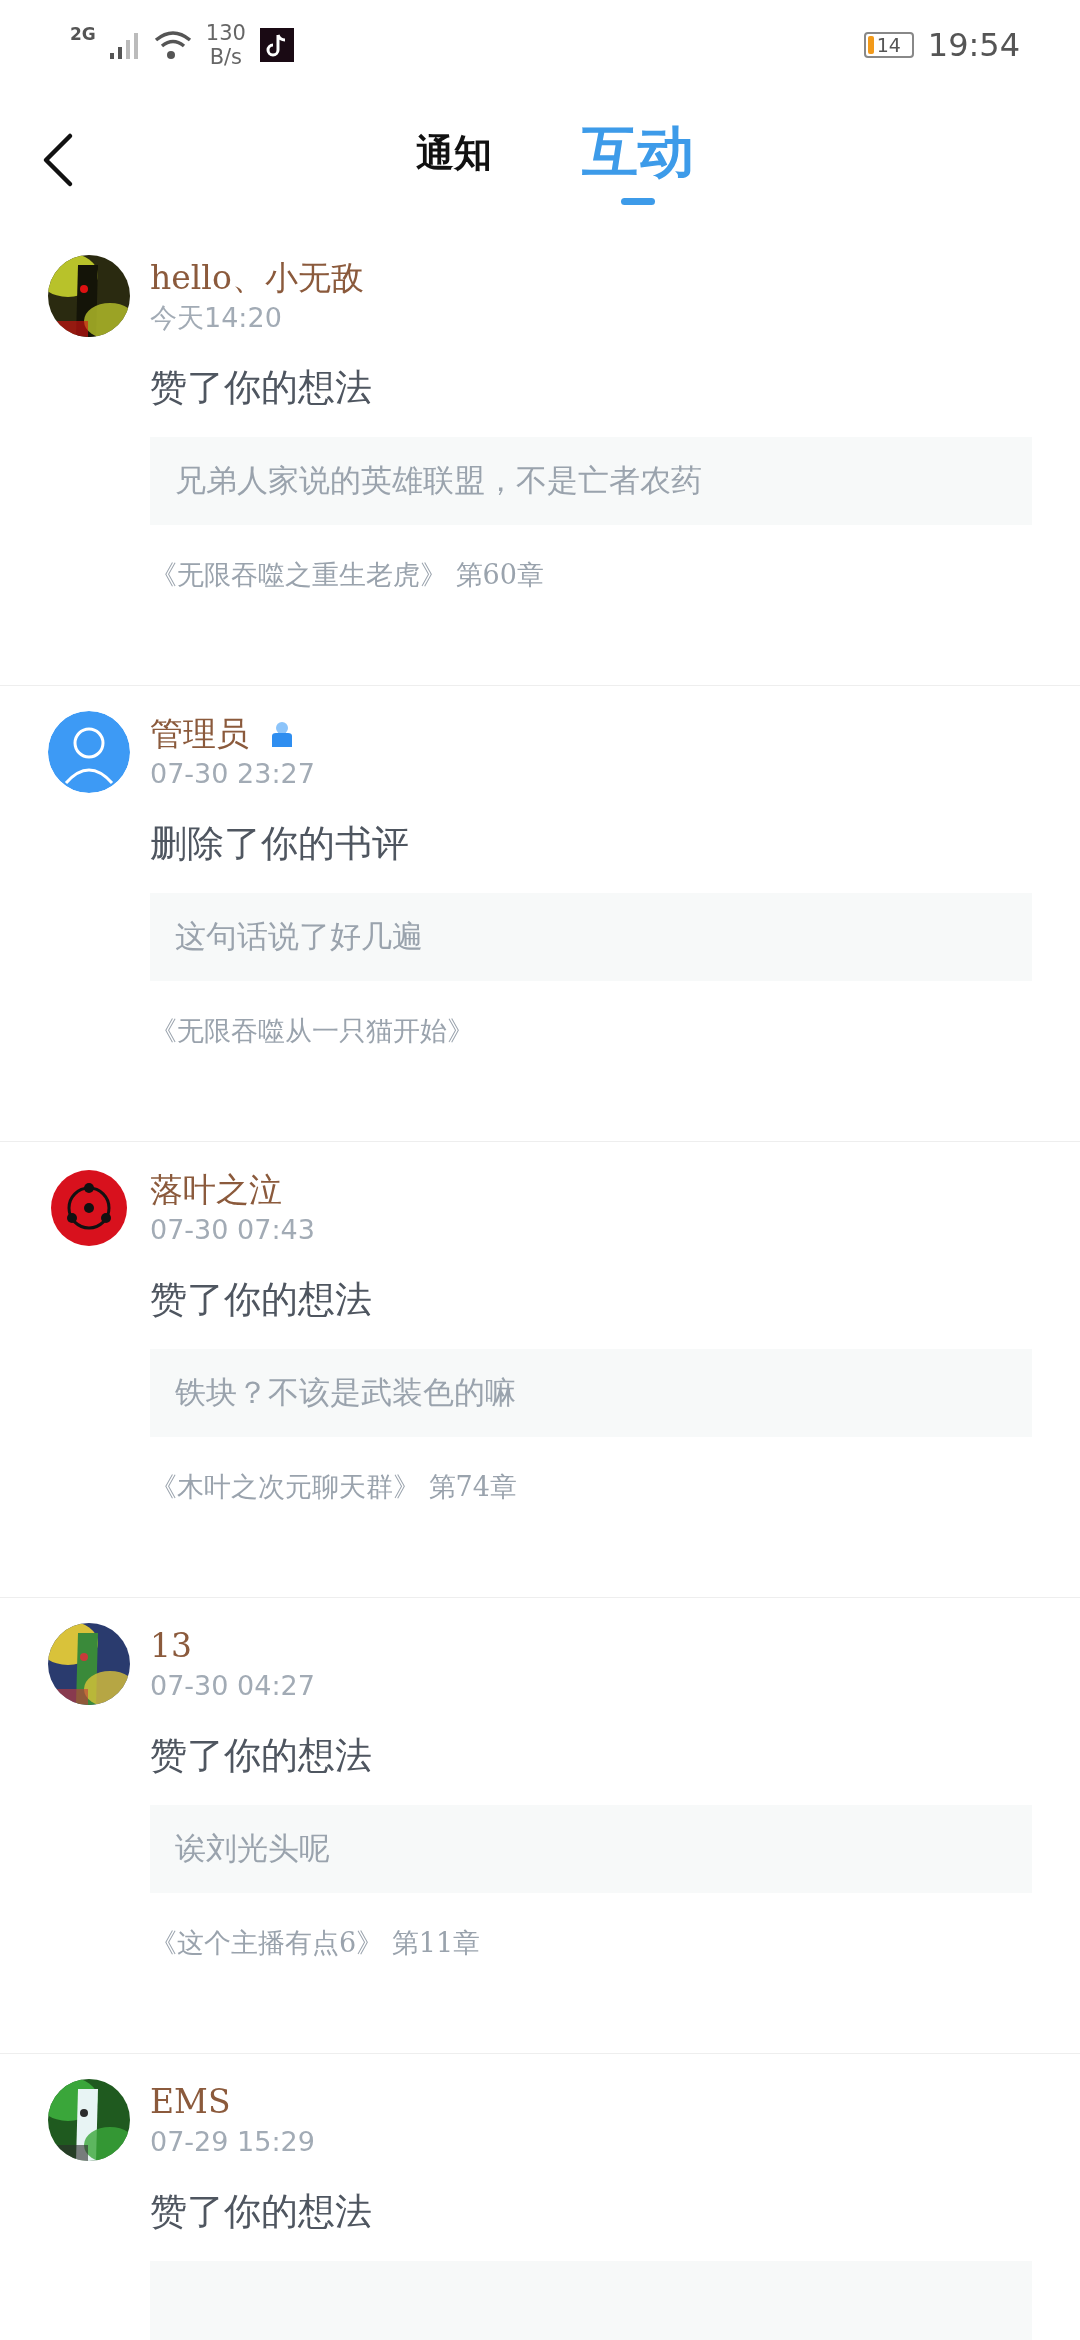 This screenshot has width=1080, height=2340. Describe the element at coordinates (591, 1393) in the screenshot. I see `quoted-comment: 铁块？不该是武装色的嘛` at that location.